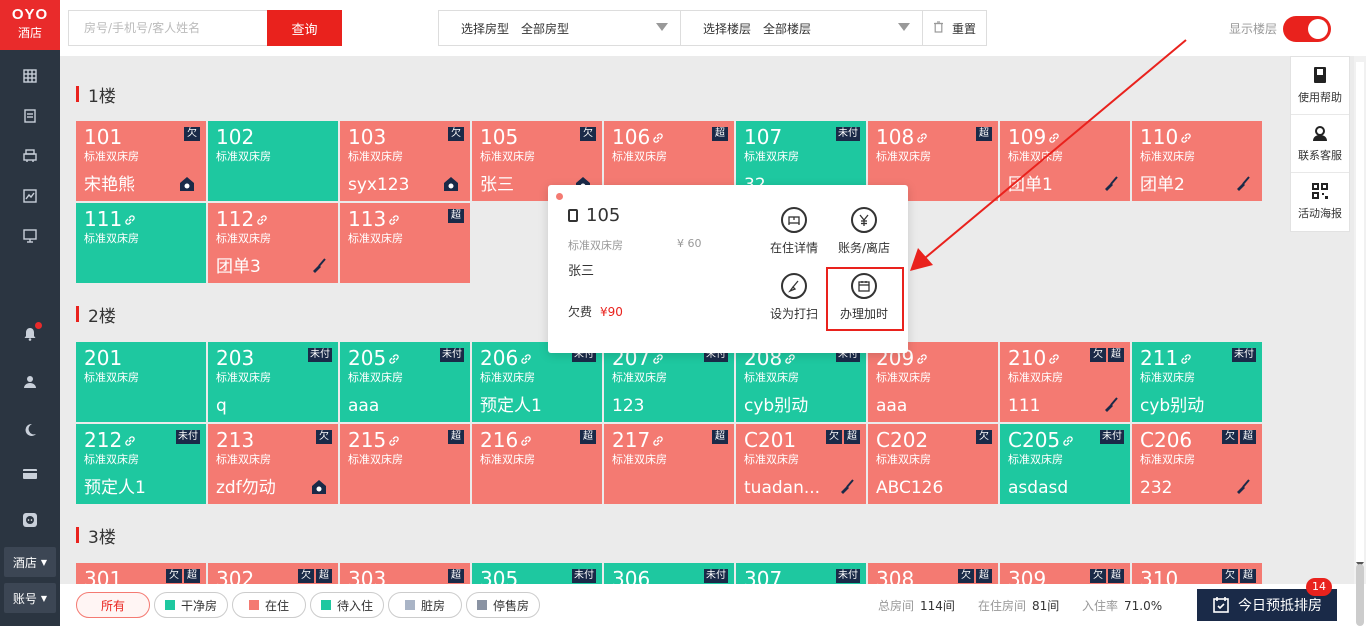  I want to click on side-scroll-thumb, so click(1360, 595).